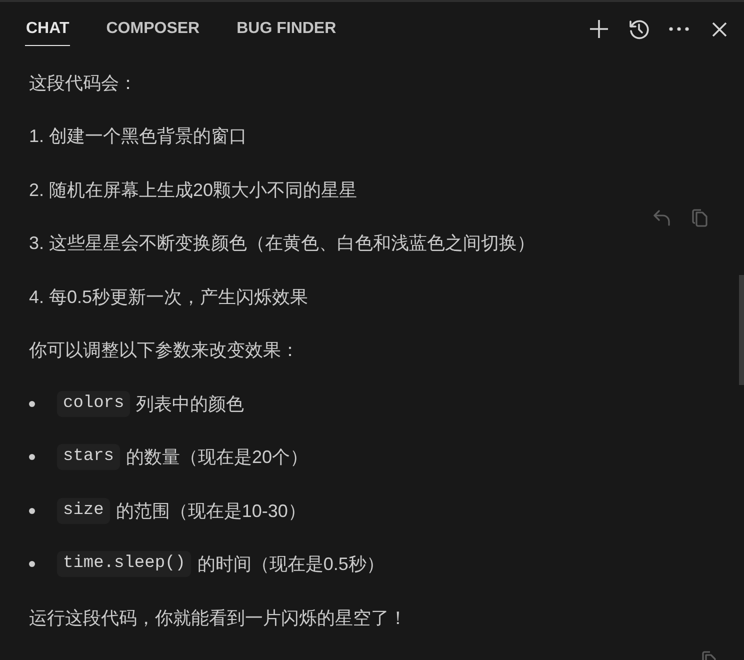  Describe the element at coordinates (211, 511) in the screenshot. I see `list-item-text: 的范围（现在是10-30）` at that location.